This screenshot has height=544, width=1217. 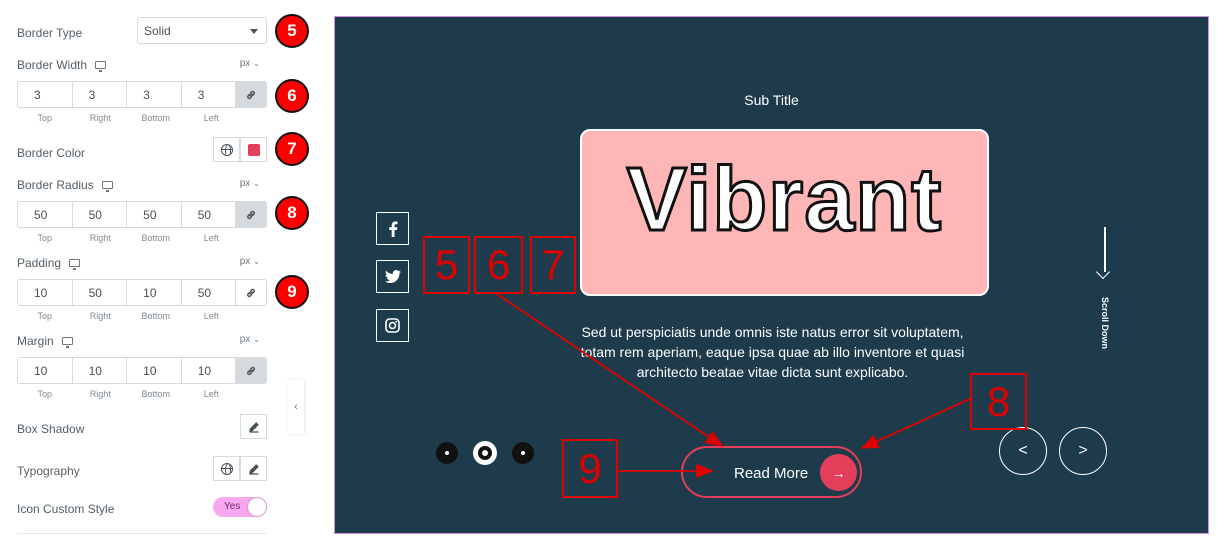 What do you see at coordinates (250, 339) in the screenshot?
I see `margin-unit: px ⌄` at bounding box center [250, 339].